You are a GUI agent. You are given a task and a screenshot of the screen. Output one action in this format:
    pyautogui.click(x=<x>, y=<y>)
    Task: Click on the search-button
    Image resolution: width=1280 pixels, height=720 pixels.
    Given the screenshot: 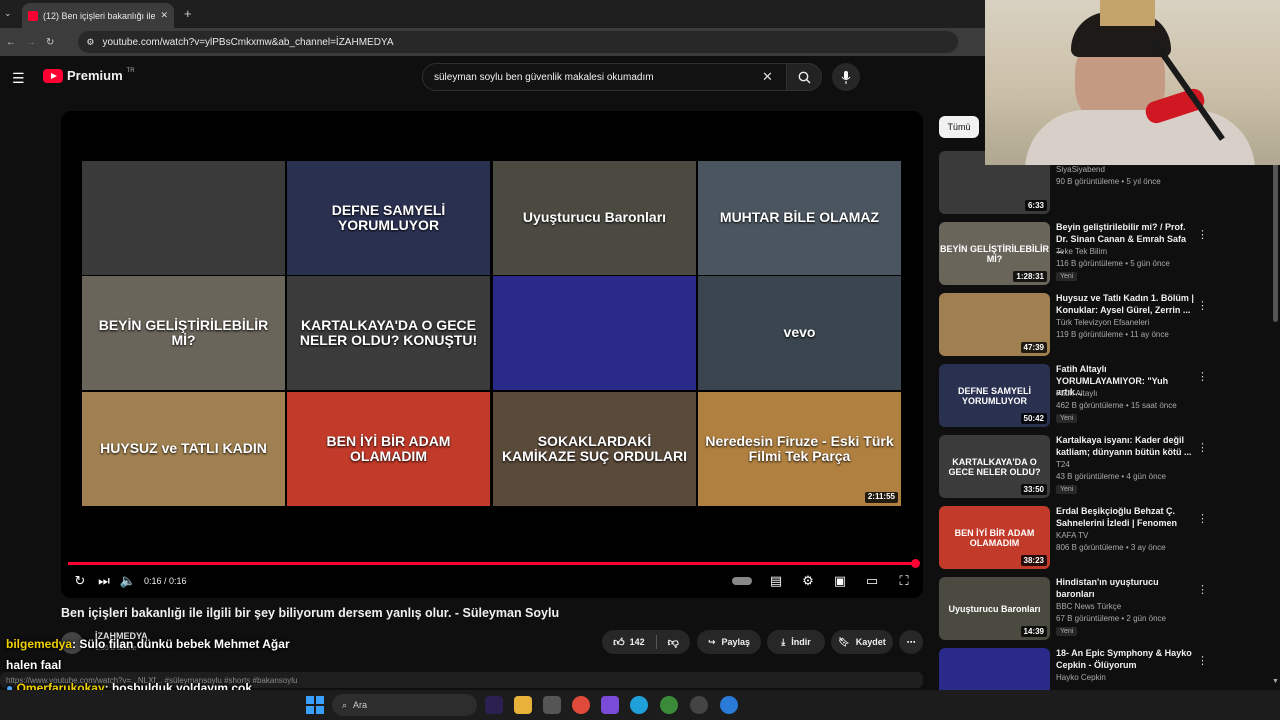 What is the action you would take?
    pyautogui.click(x=804, y=77)
    